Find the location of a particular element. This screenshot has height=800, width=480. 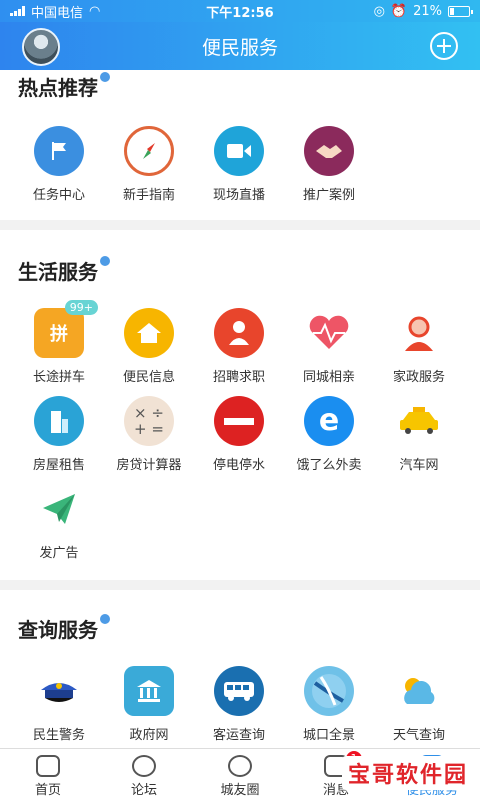

service-item: 客运查询 is located at coordinates (239, 704).